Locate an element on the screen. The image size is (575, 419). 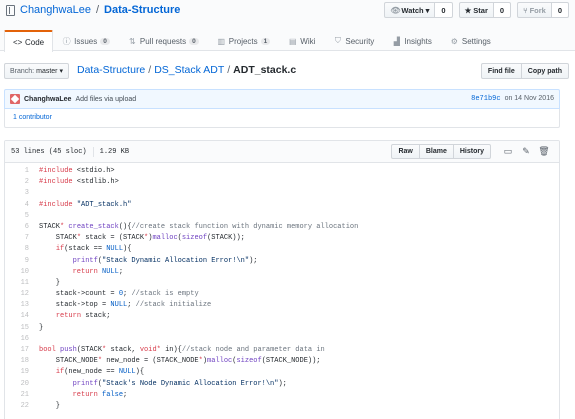
commit-meta: 8e71b9c on 14 Nov 2016 is located at coordinates (512, 99).